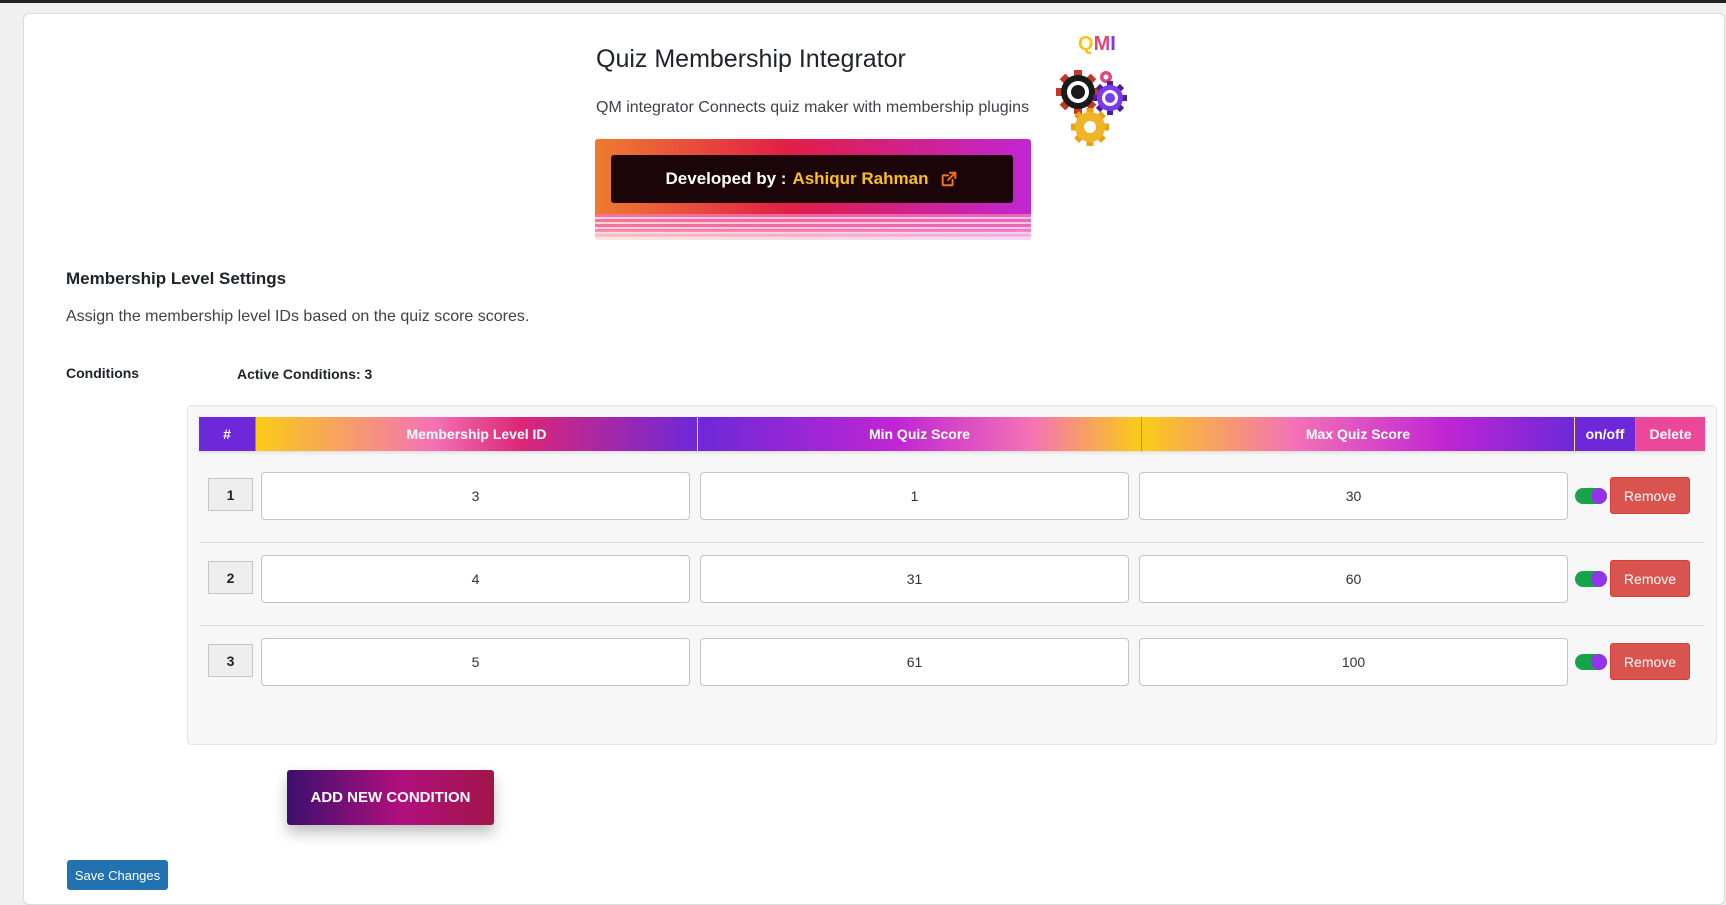 The image size is (1726, 905). I want to click on add-condition-button: ADD NEW CONDITION, so click(390, 797).